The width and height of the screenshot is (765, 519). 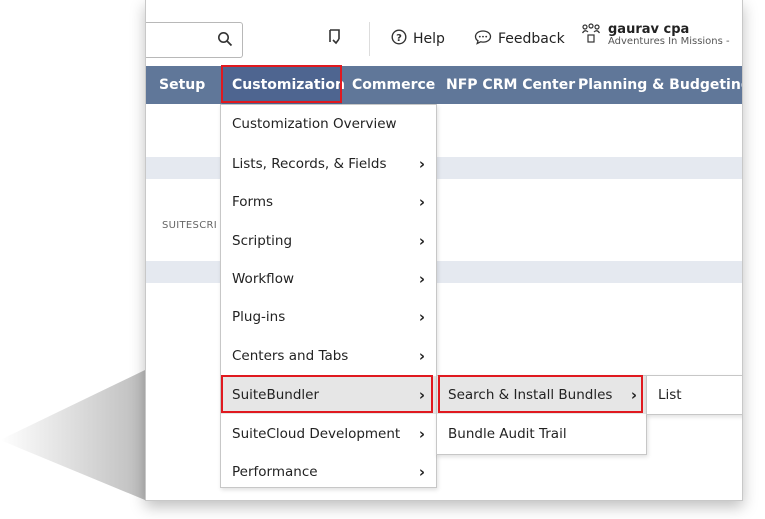 I want to click on menu-item-label: Scripting, so click(x=262, y=241).